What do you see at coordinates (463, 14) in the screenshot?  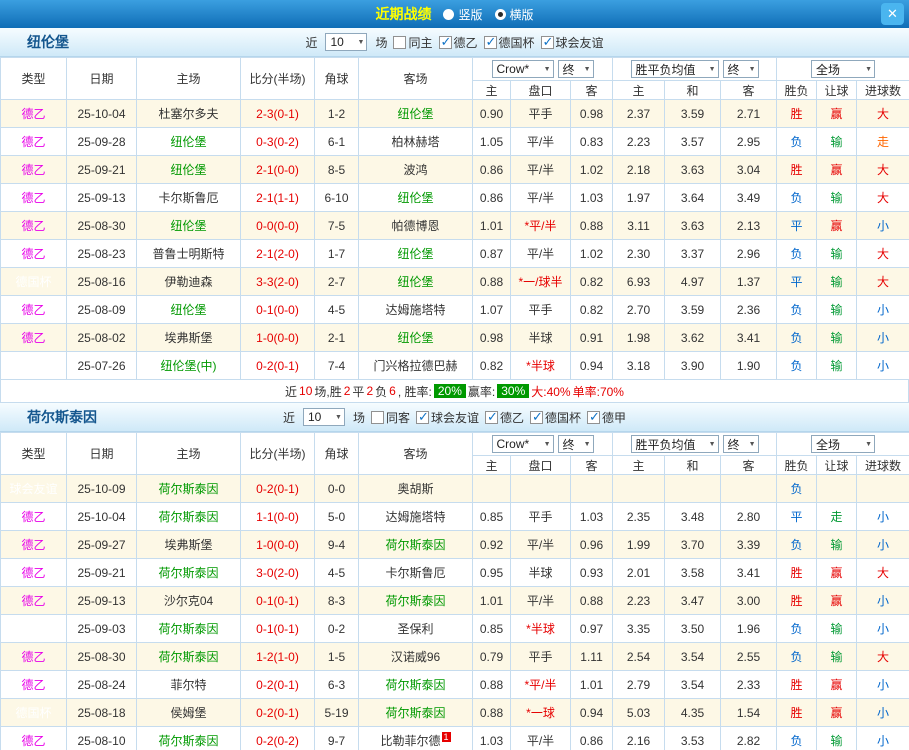 I see `vertical-layout-radio: 竖版` at bounding box center [463, 14].